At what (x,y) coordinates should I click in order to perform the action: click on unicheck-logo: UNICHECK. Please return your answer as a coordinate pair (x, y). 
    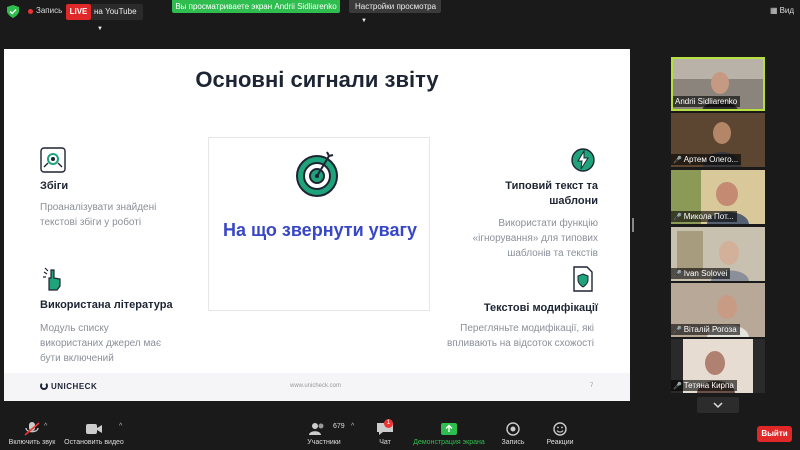
    Looking at the image, I should click on (68, 386).